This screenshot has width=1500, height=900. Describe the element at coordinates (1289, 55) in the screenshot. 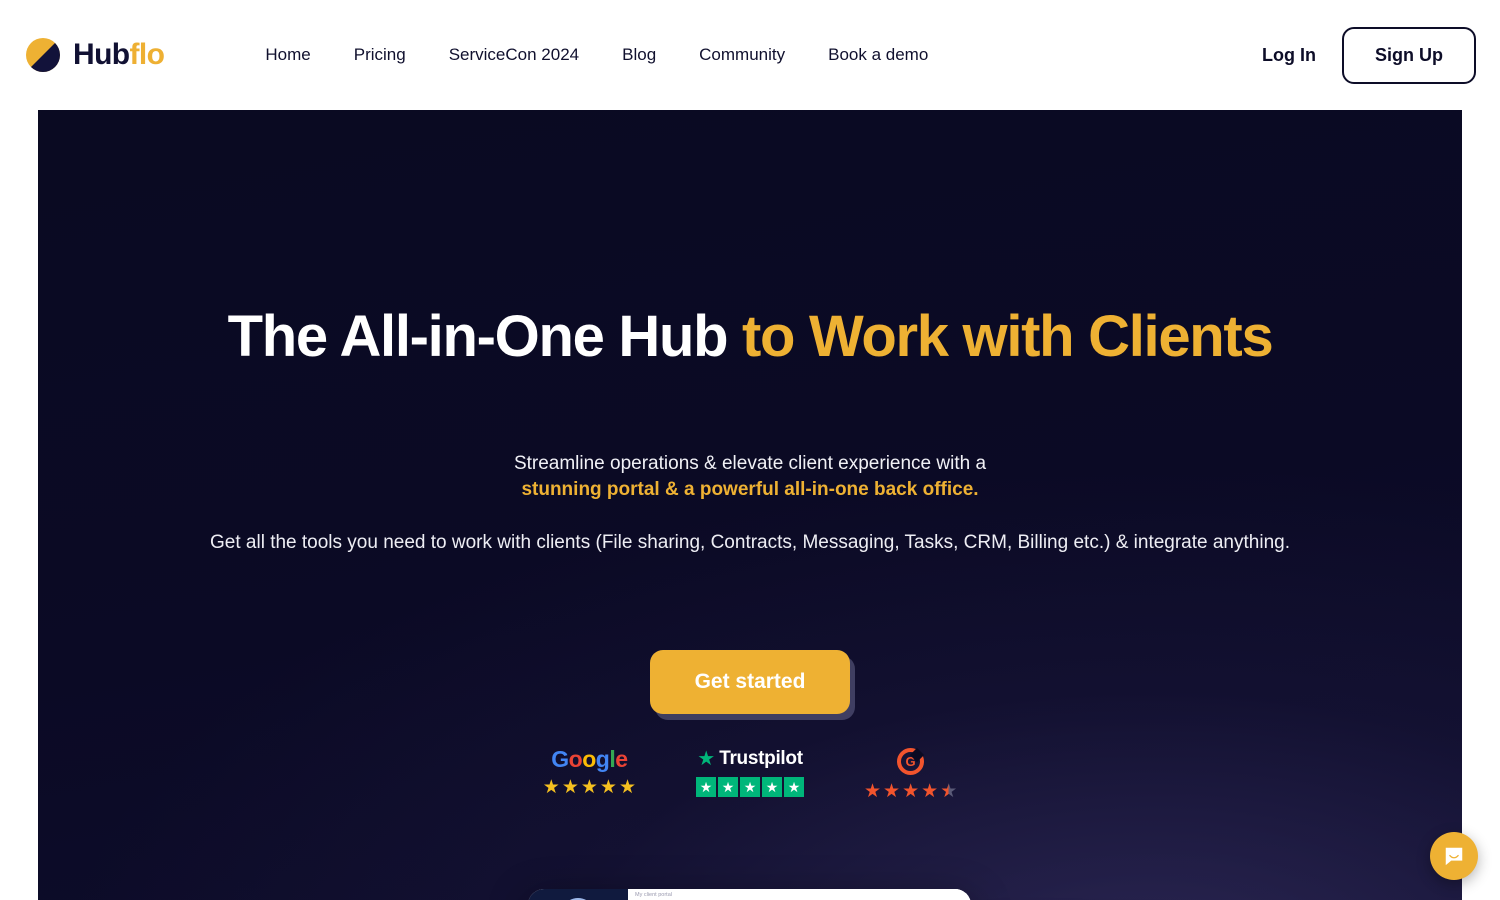

I see `login-link: Log In` at that location.